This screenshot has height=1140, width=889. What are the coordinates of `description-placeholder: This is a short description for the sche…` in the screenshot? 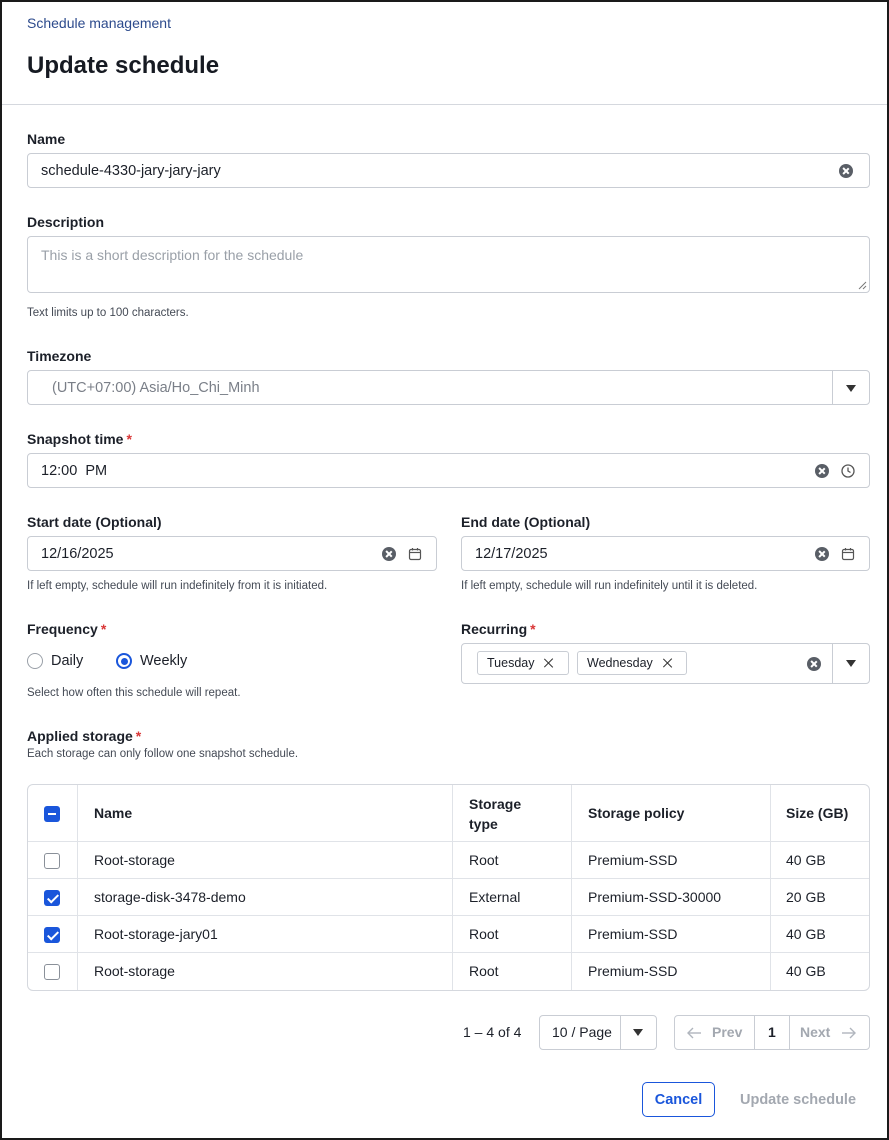 It's located at (172, 255).